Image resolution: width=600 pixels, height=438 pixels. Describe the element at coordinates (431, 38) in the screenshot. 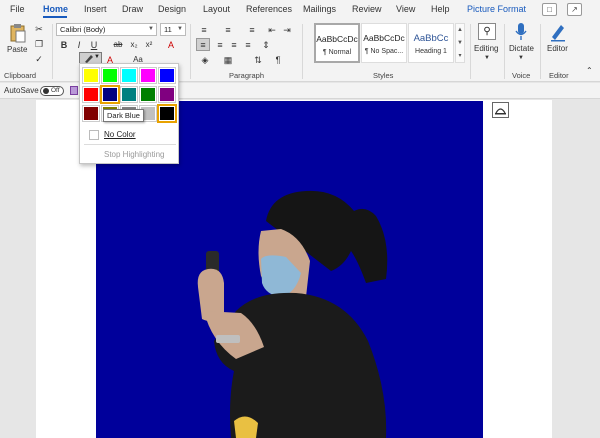

I see `style-preview: AaBbCc` at that location.